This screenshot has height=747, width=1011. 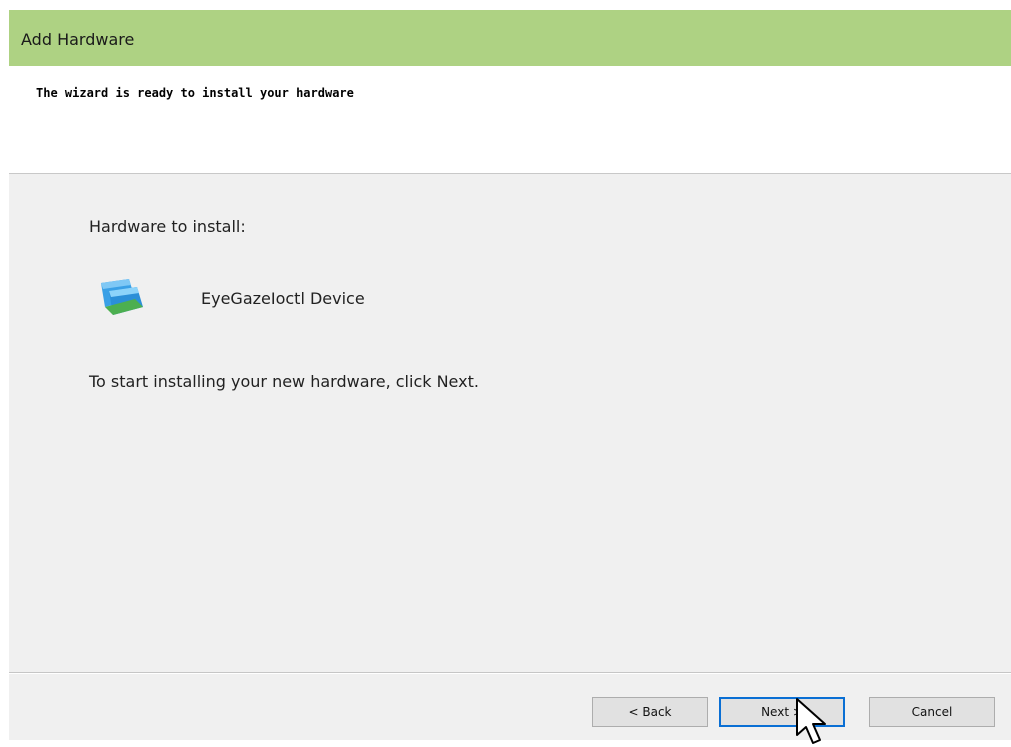 What do you see at coordinates (510, 673) in the screenshot?
I see `footer-divider` at bounding box center [510, 673].